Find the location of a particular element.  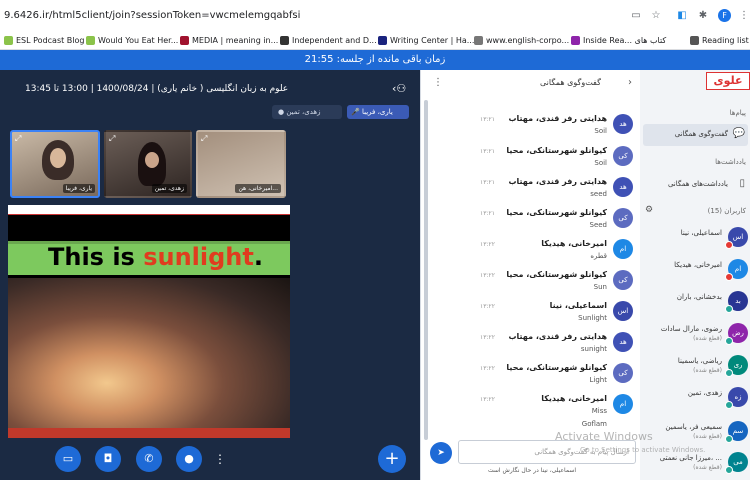

message-text: Sunlight is located at coordinates (592, 318).